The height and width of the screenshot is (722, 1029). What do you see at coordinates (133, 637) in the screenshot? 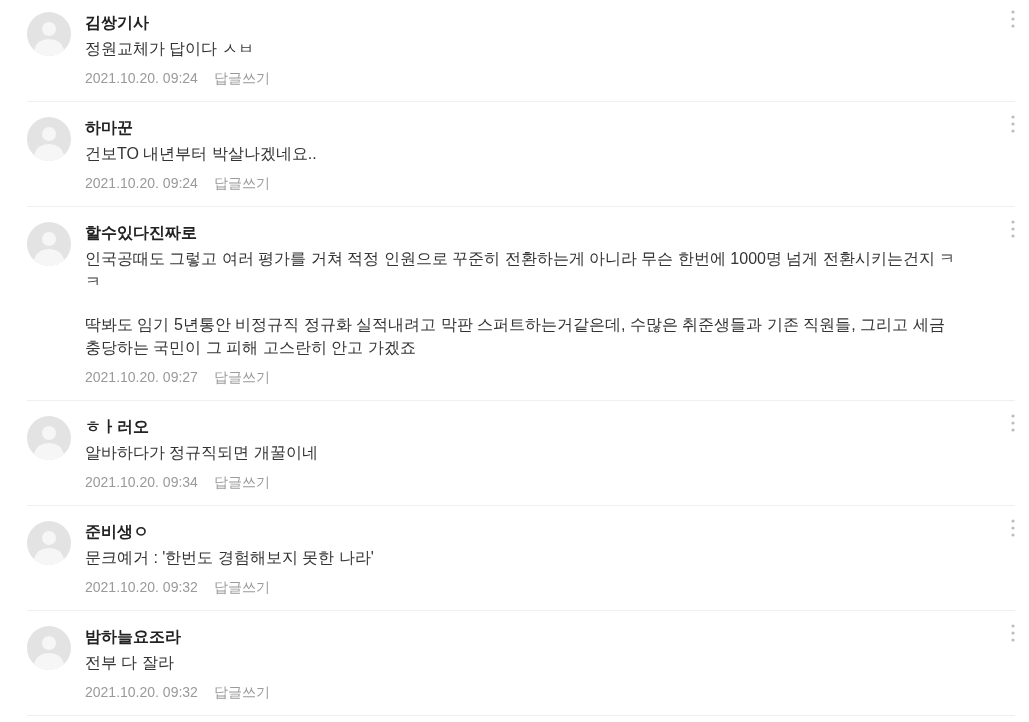
I see `author-name: 밤하늘요조라` at bounding box center [133, 637].